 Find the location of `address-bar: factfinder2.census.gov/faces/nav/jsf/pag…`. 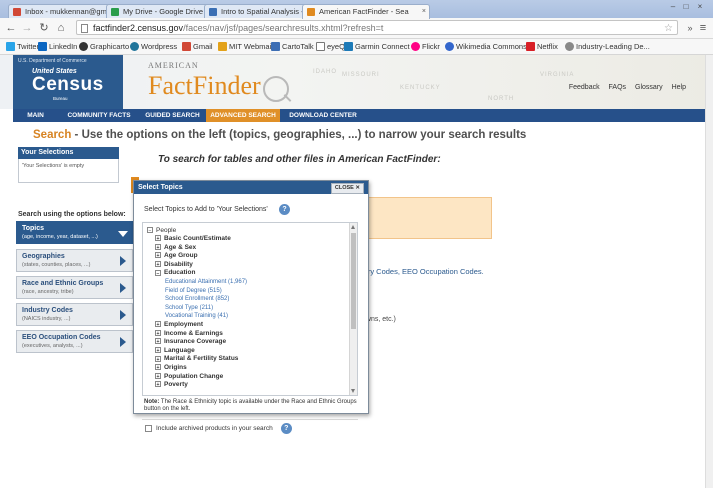

address-bar: factfinder2.census.gov/faces/nav/jsf/pag… is located at coordinates (377, 27).